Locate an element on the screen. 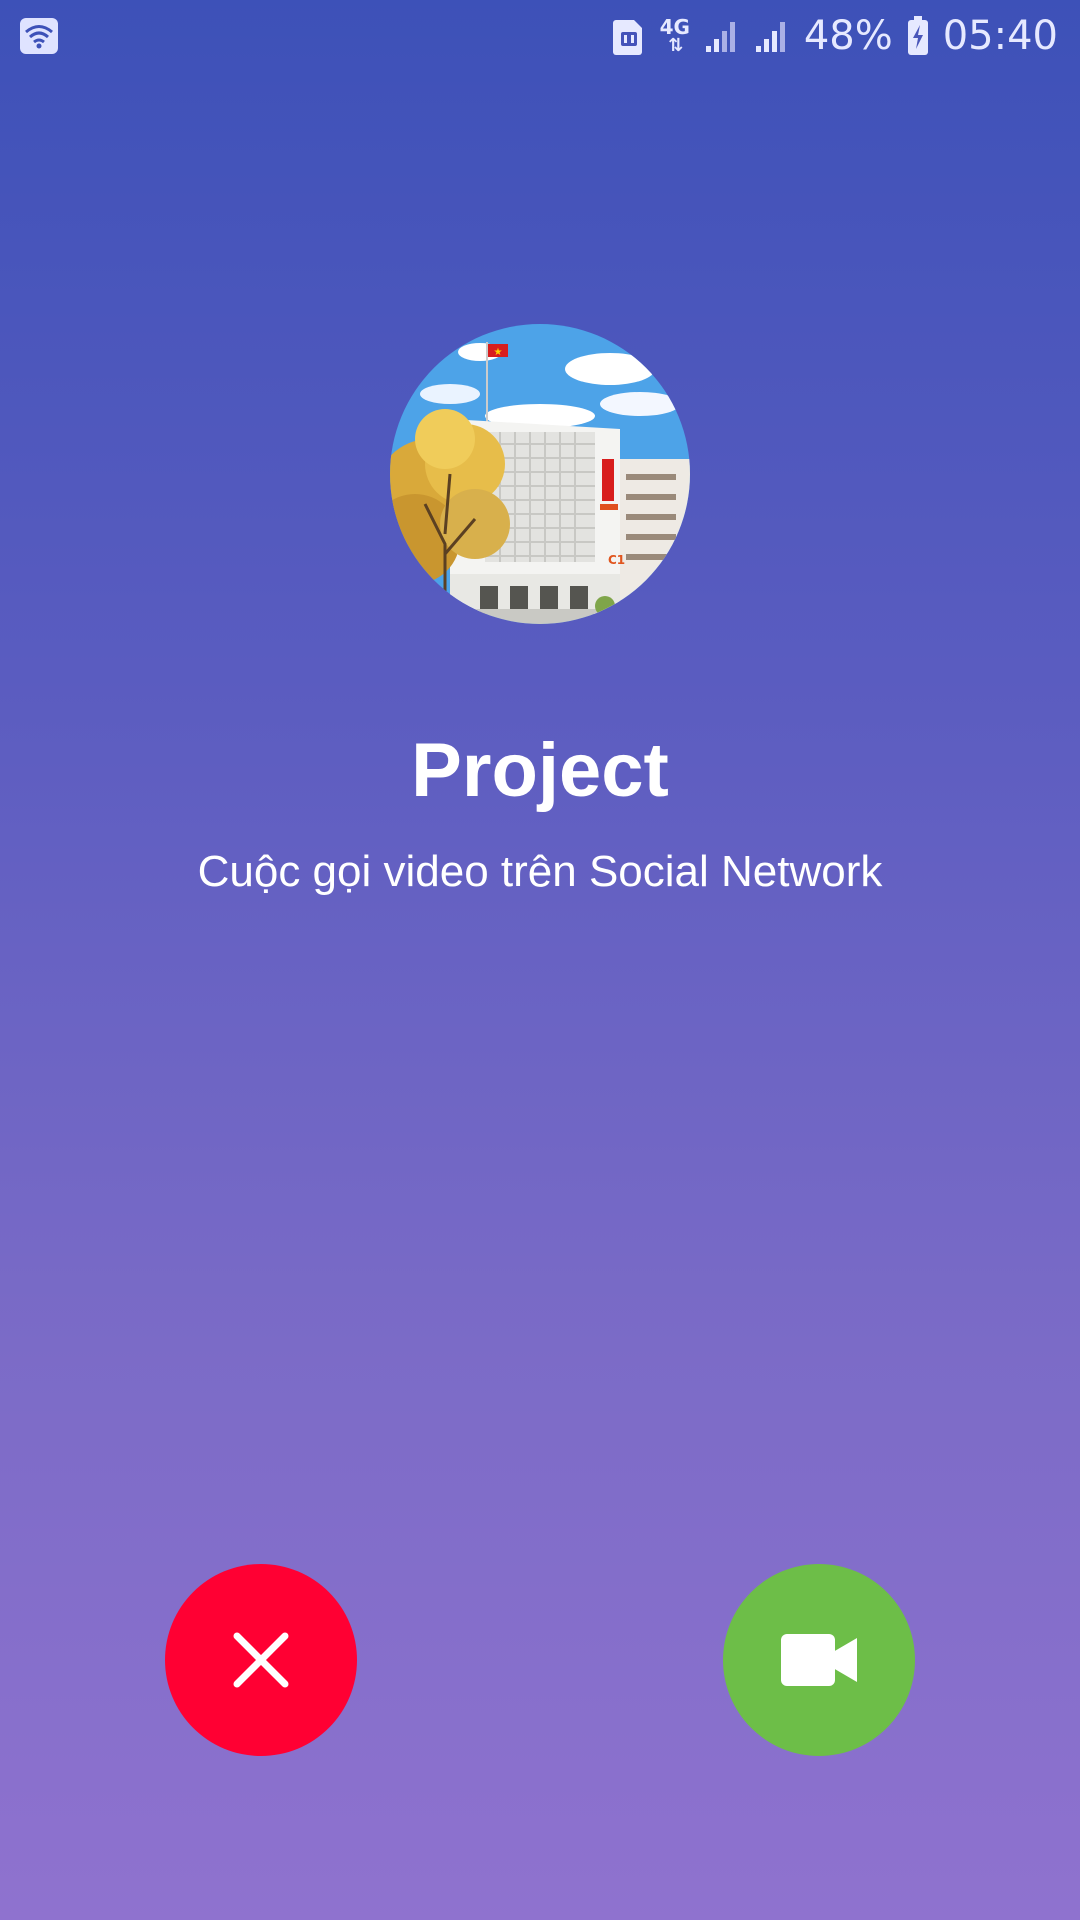 Image resolution: width=1080 pixels, height=1920 pixels. signal-1-icon is located at coordinates (722, 36).